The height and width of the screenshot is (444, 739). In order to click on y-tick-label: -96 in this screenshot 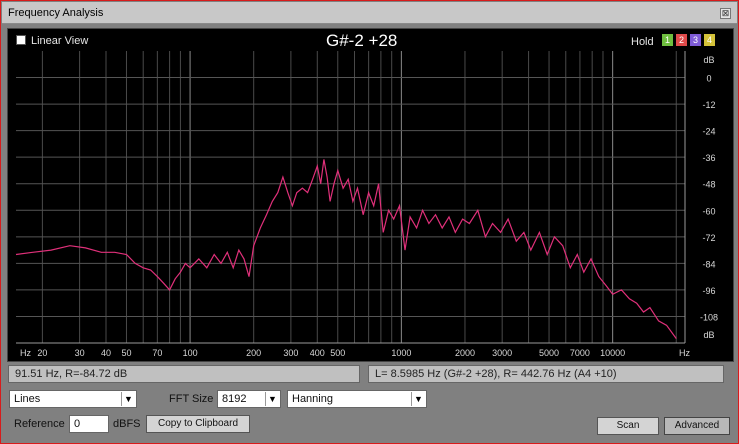, I will do `click(708, 291)`.